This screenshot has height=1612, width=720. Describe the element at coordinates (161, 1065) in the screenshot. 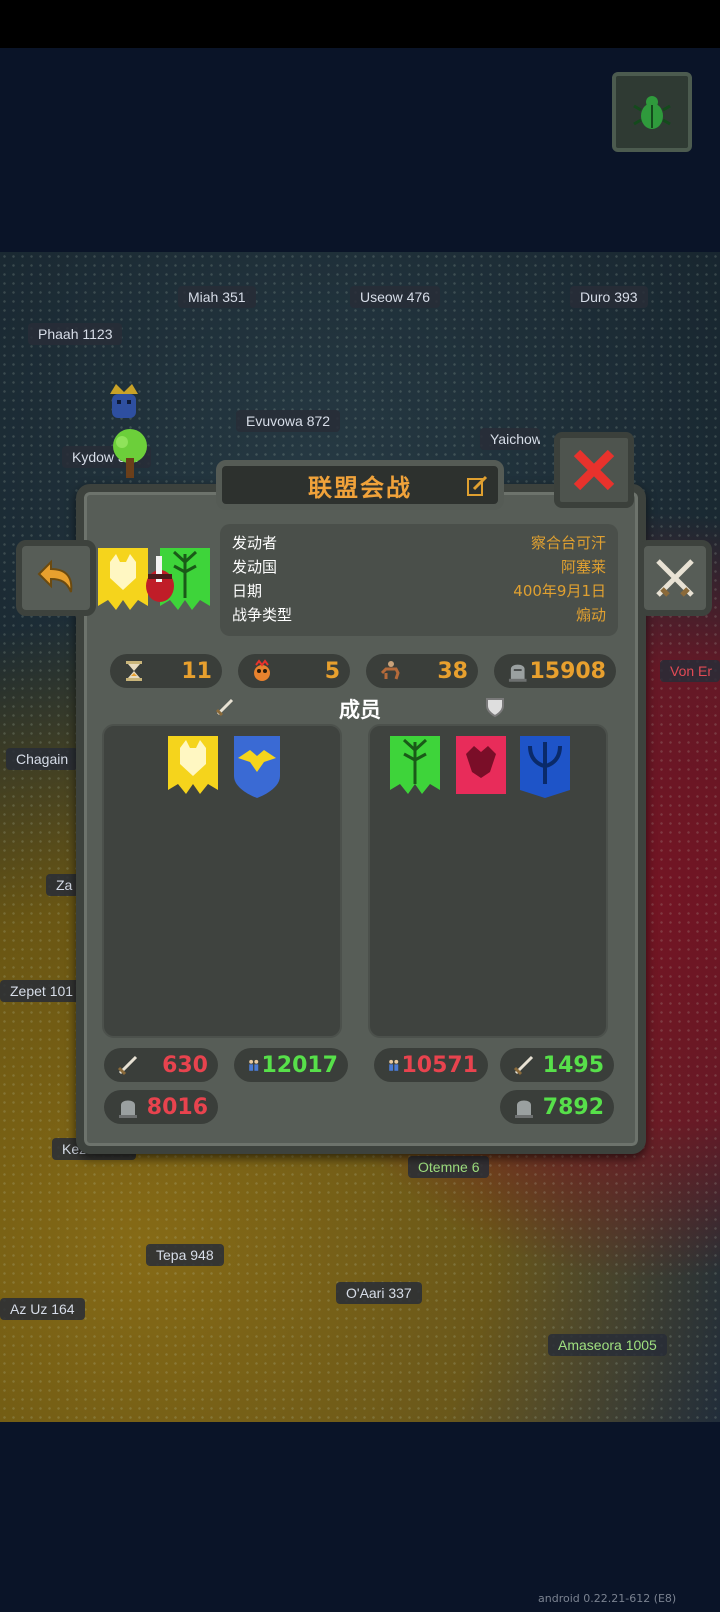

I see `attacker-sword-stat: 630` at that location.